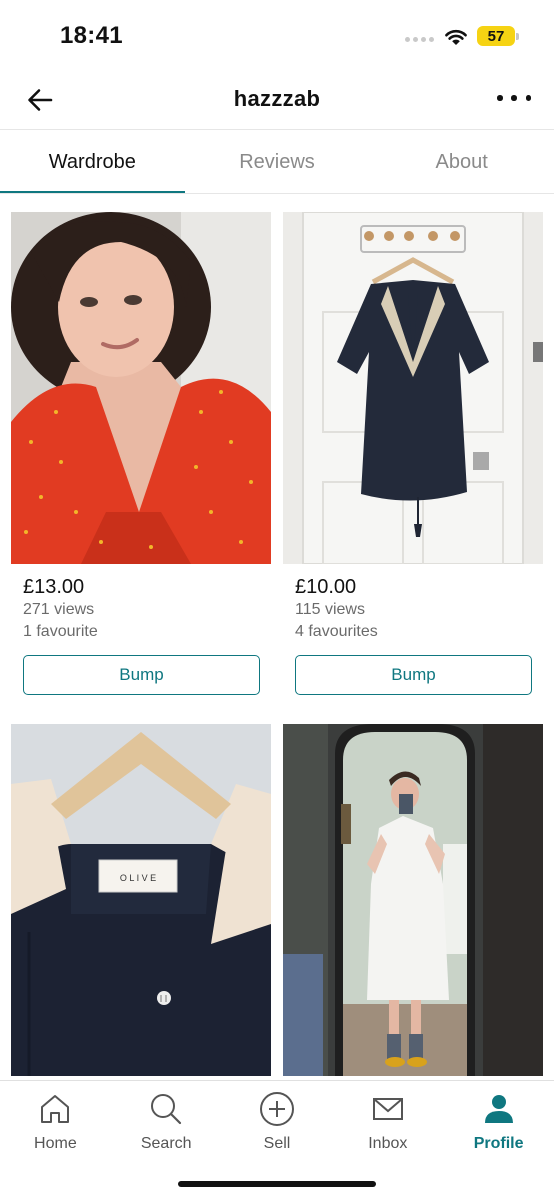 The image size is (554, 1200). What do you see at coordinates (277, 1184) in the screenshot?
I see `home-indicator` at bounding box center [277, 1184].